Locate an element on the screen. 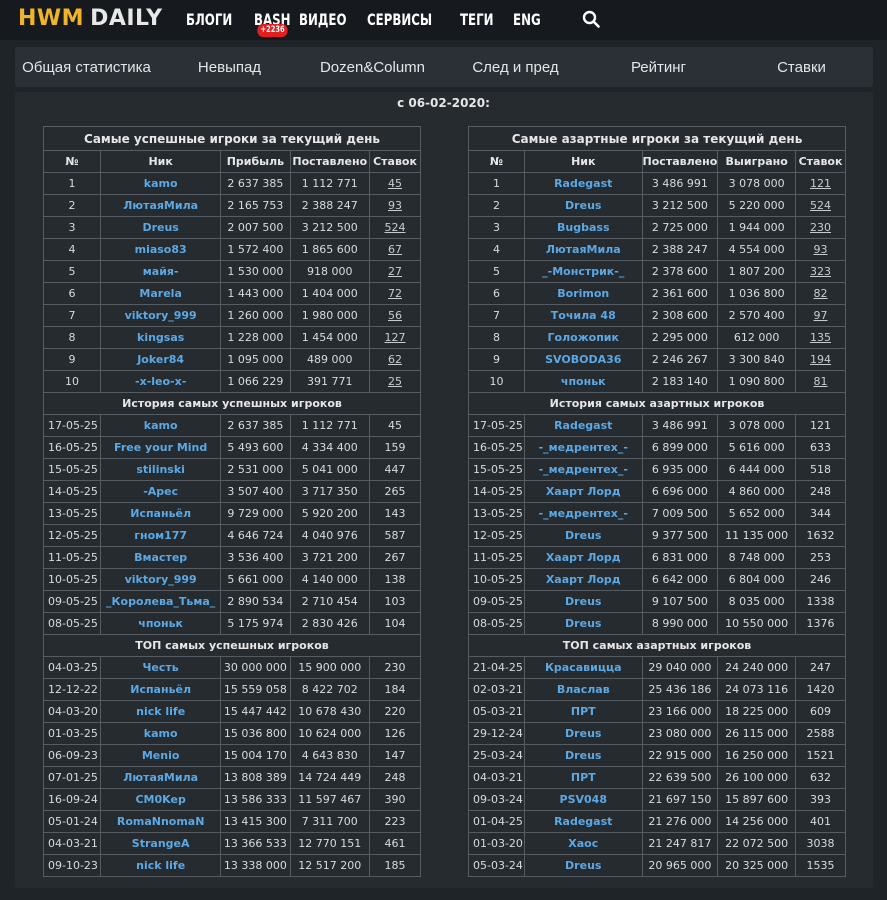 The width and height of the screenshot is (887, 900). header-row: № Ник Поставлено Выиграно Ставок is located at coordinates (657, 161).